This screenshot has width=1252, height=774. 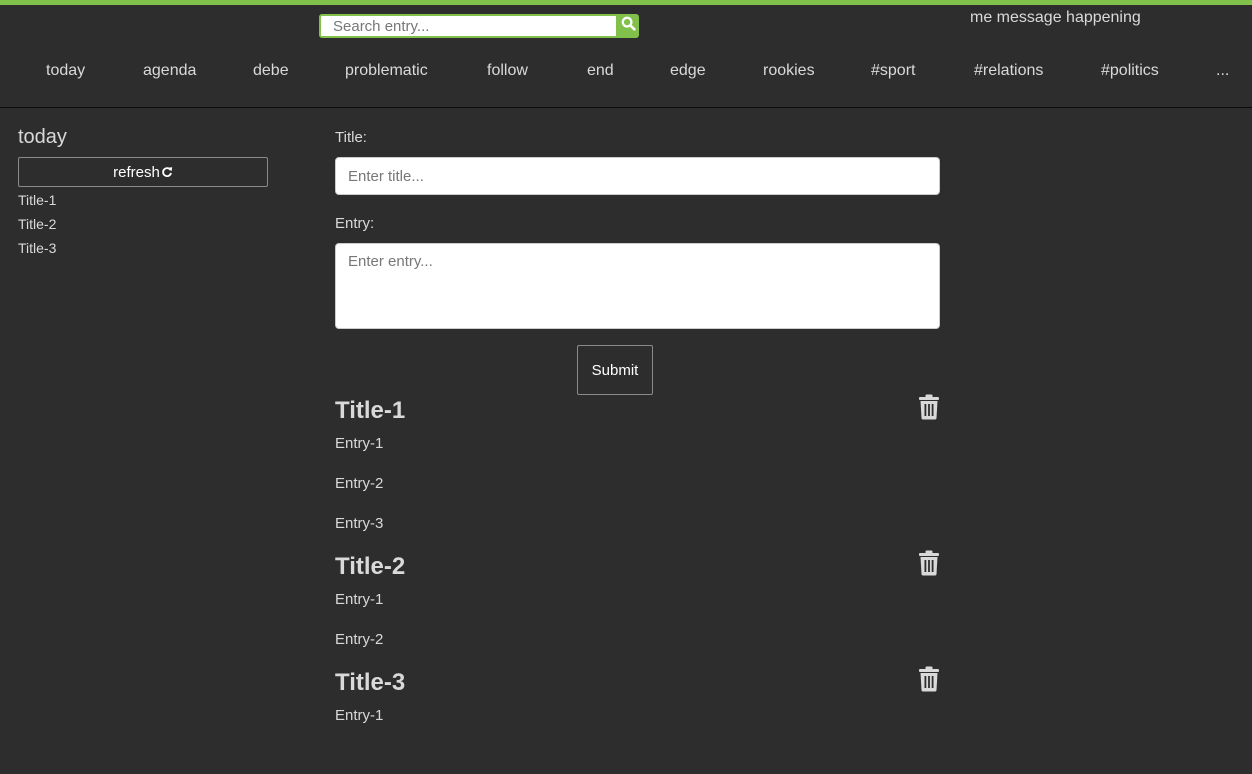 What do you see at coordinates (626, 107) in the screenshot?
I see `nav-divider` at bounding box center [626, 107].